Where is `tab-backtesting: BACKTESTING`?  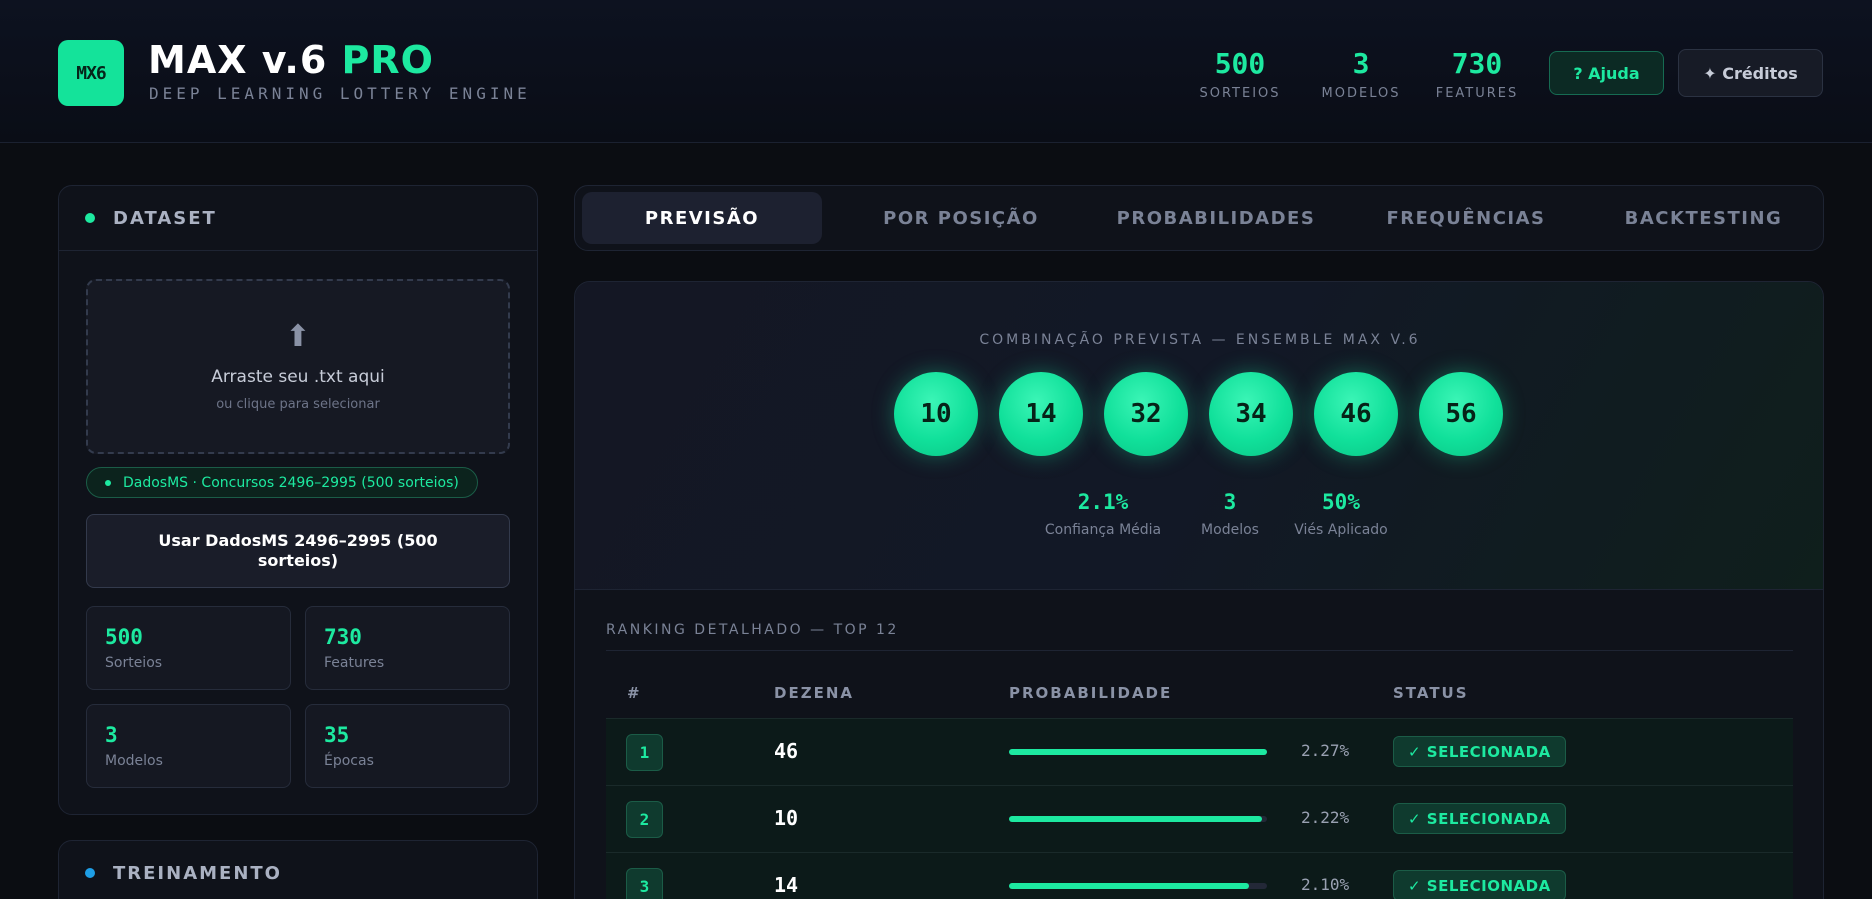
tab-backtesting: BACKTESTING is located at coordinates (1703, 218).